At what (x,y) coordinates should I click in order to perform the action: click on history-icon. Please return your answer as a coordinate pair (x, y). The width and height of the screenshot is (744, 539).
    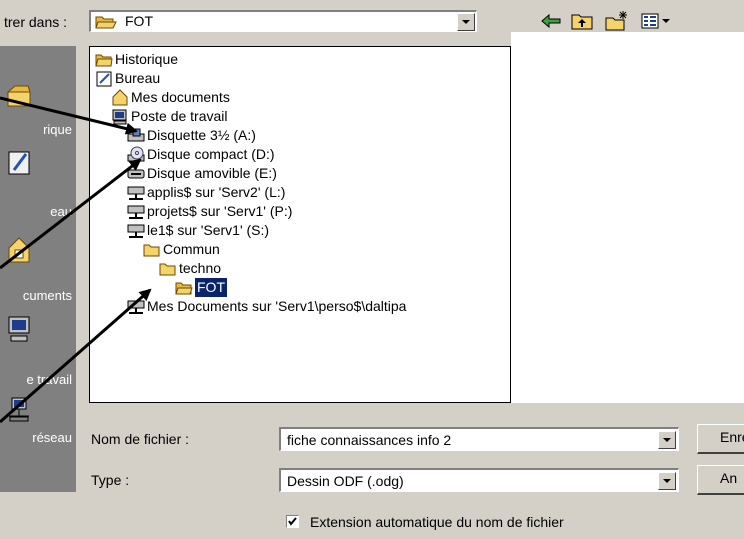
    Looking at the image, I should click on (18, 96).